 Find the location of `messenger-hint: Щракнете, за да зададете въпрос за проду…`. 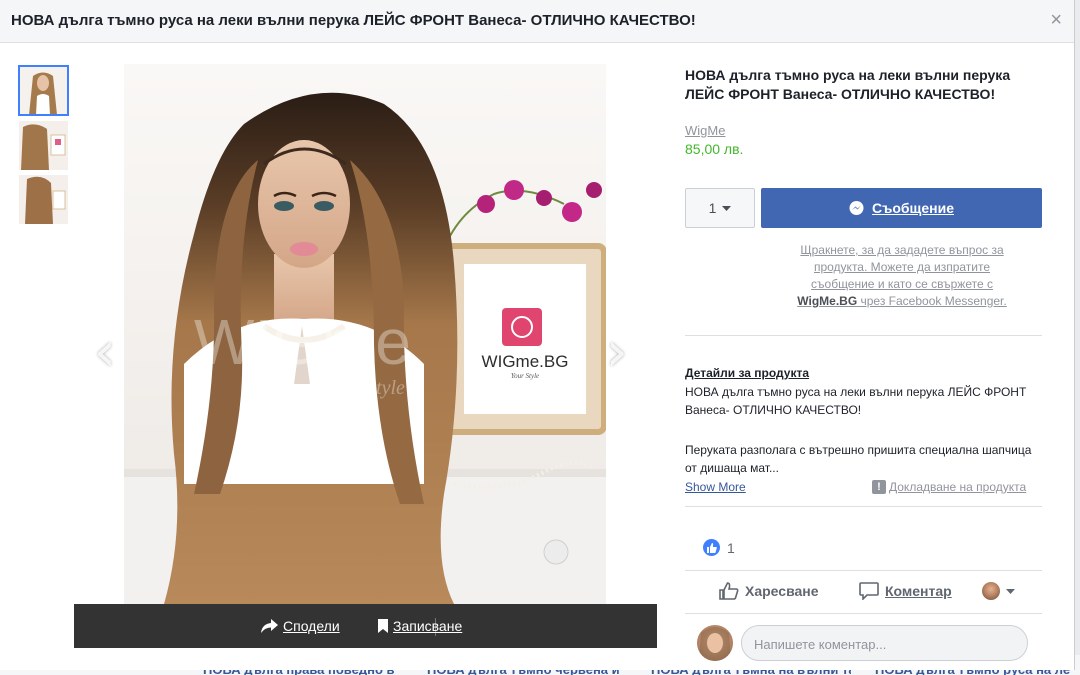

messenger-hint: Щракнете, за да зададете въпрос за проду… is located at coordinates (902, 276).